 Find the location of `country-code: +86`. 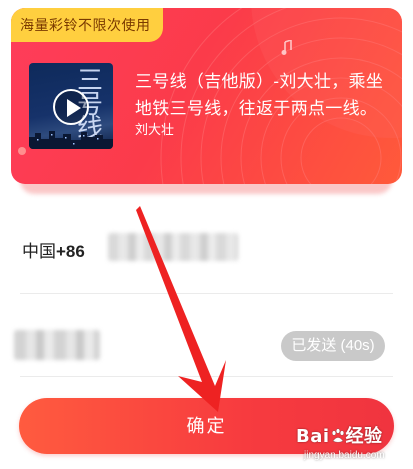

country-code: +86 is located at coordinates (70, 251).